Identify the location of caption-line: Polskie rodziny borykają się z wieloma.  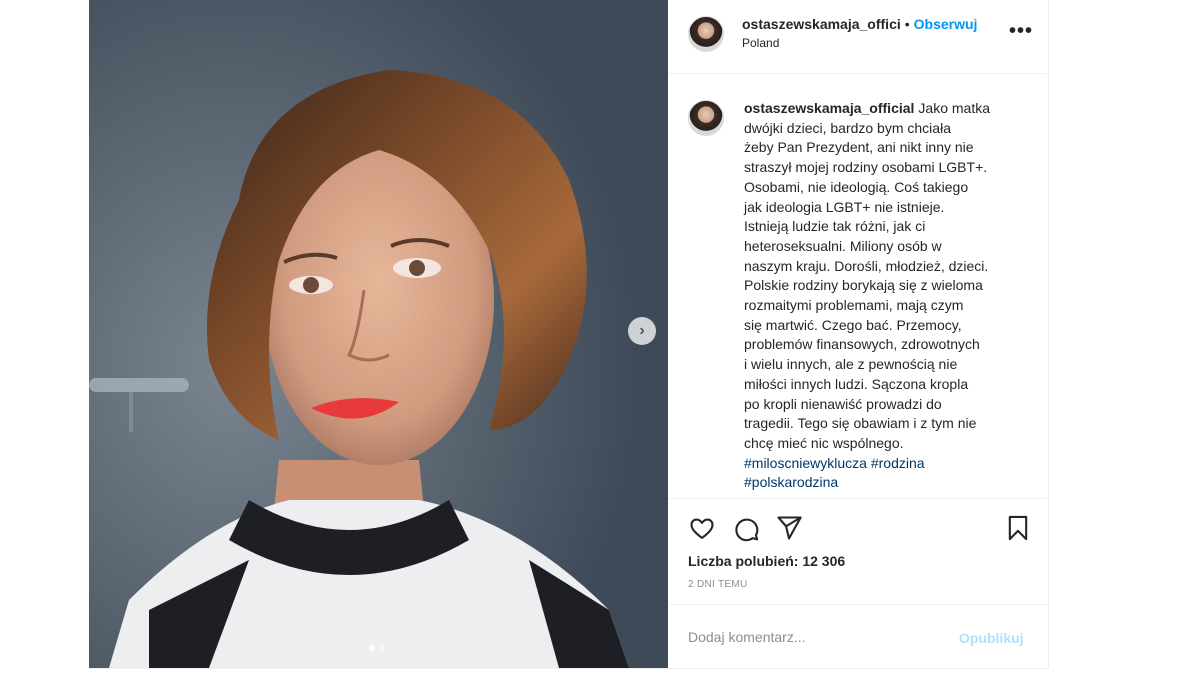
(863, 285).